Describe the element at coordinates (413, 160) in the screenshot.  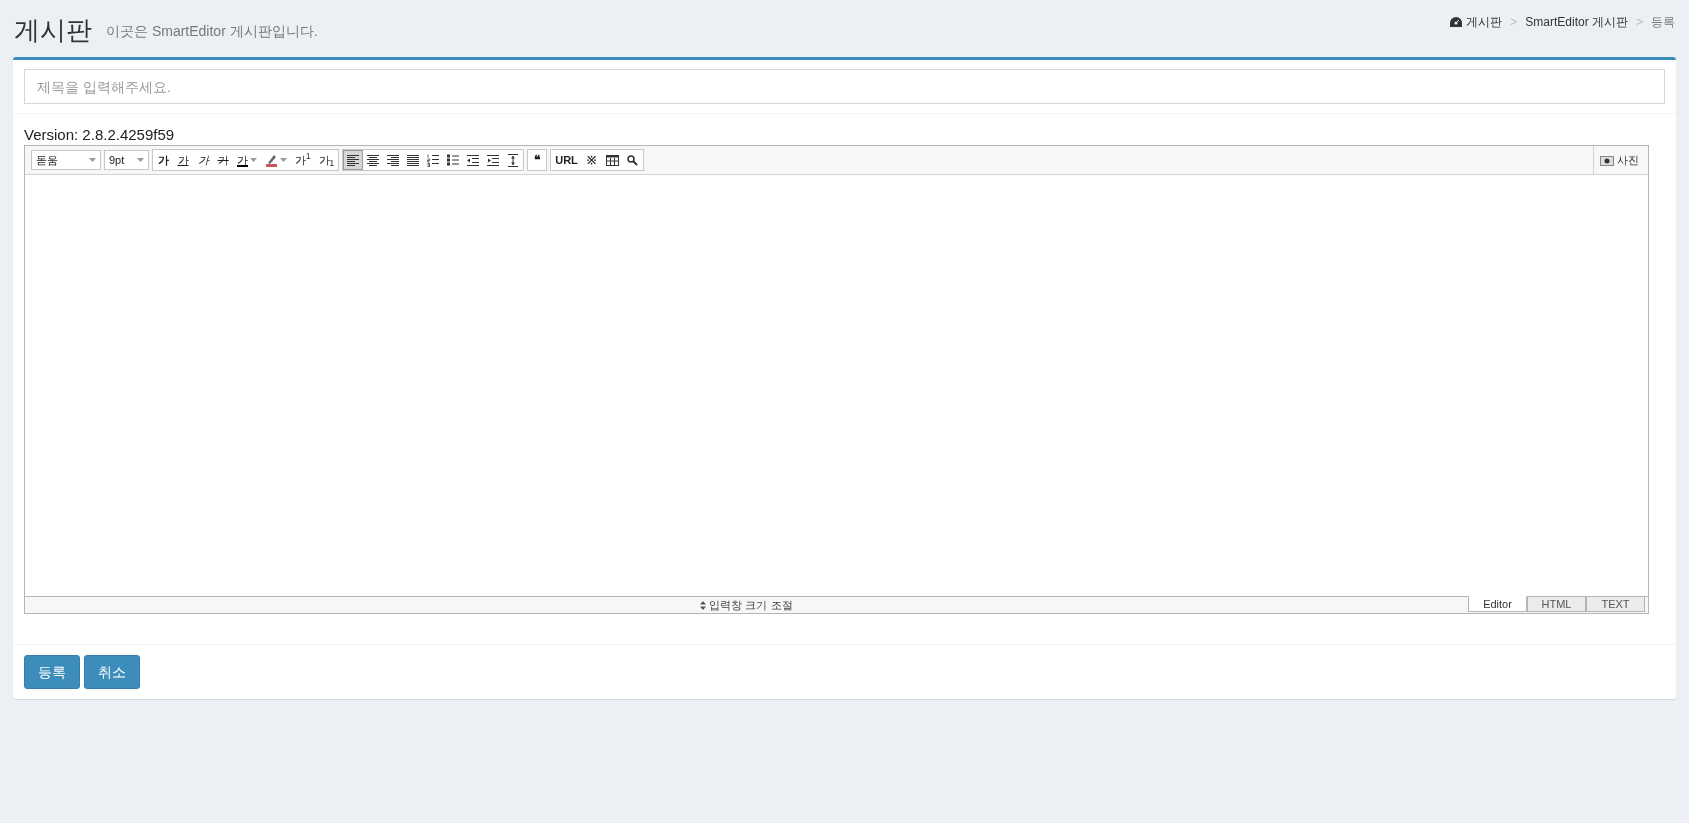
I see `justify-icon` at that location.